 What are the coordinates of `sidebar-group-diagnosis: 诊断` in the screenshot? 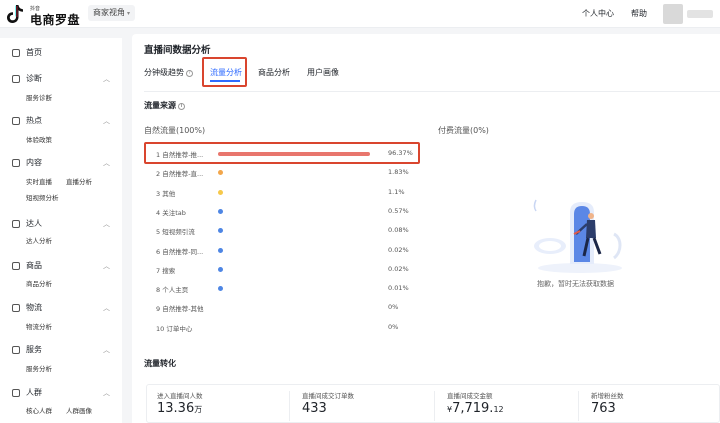 It's located at (27, 78).